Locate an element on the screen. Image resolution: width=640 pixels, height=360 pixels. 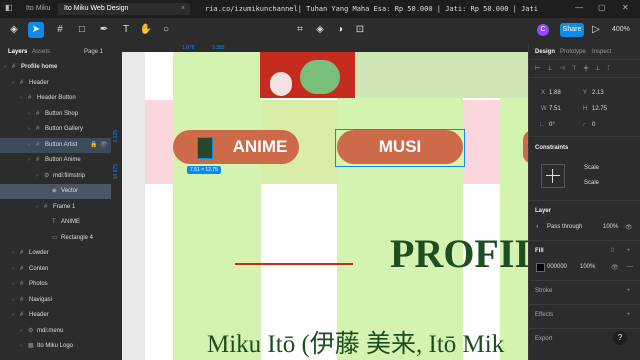
layer-label: Frame 1 is located at coordinates (64, 206).